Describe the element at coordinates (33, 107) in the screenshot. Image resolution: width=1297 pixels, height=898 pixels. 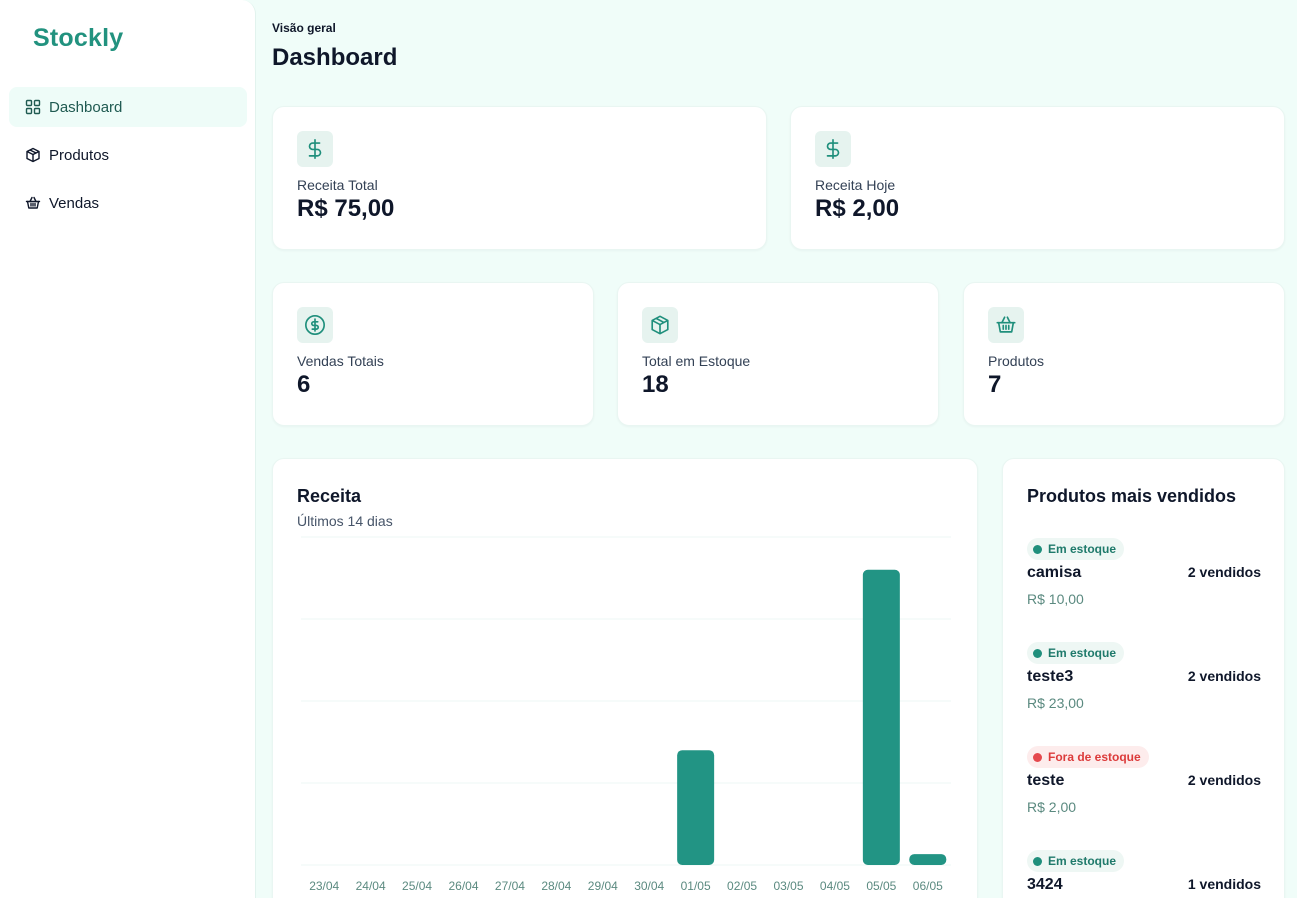
I see `grid-icon` at that location.